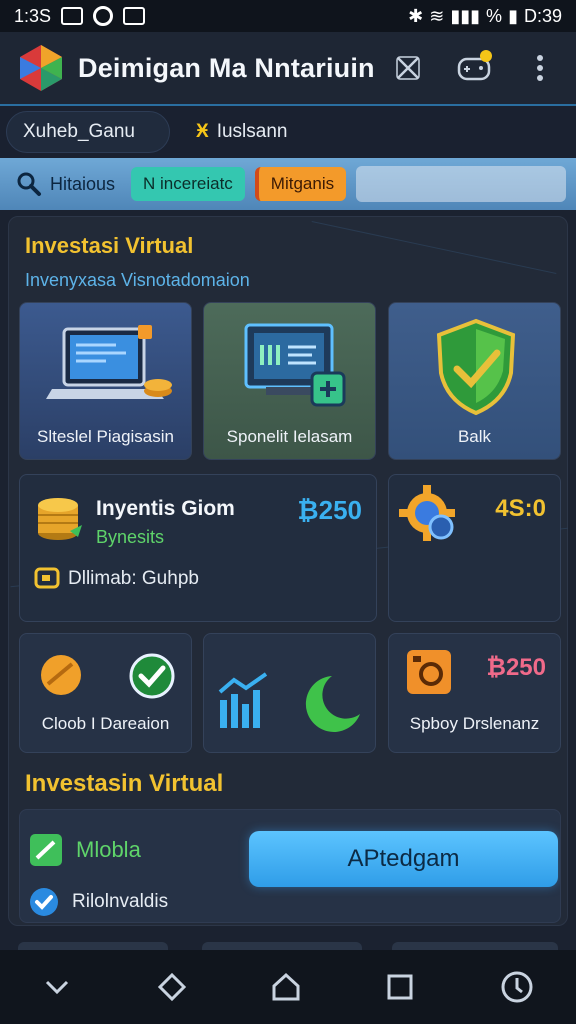  I want to click on option-mlobla: Mlobla, so click(84, 850).